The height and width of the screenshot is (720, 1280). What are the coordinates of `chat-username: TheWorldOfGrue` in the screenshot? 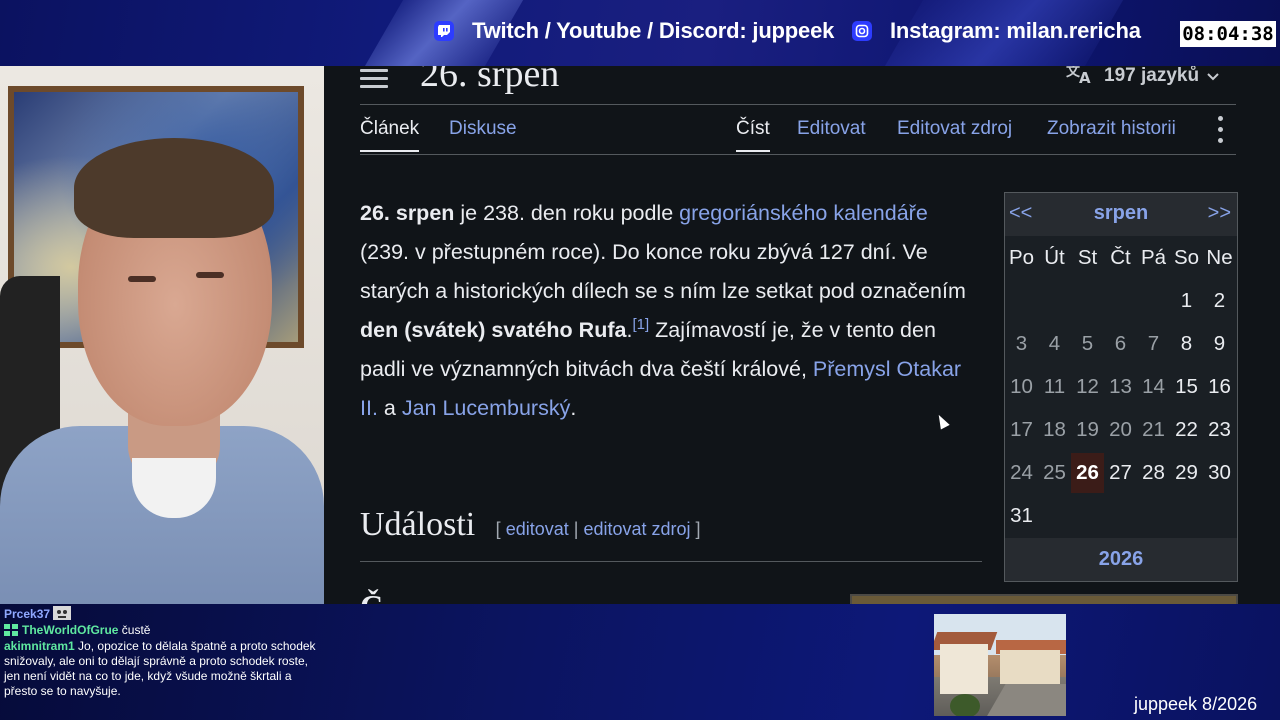 It's located at (70, 630).